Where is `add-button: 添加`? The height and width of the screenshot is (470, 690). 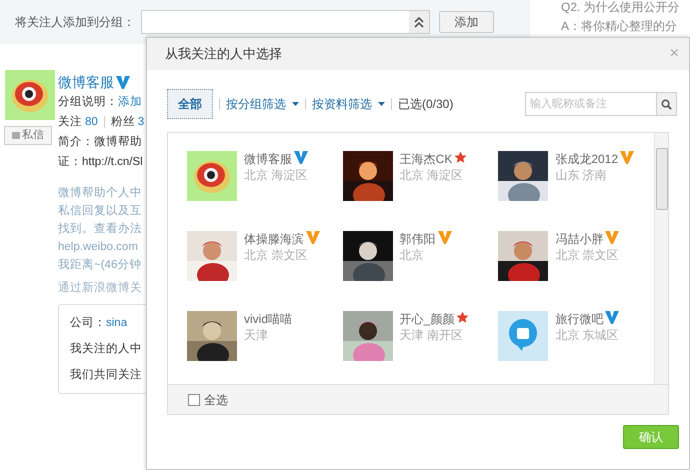 add-button: 添加 is located at coordinates (466, 22).